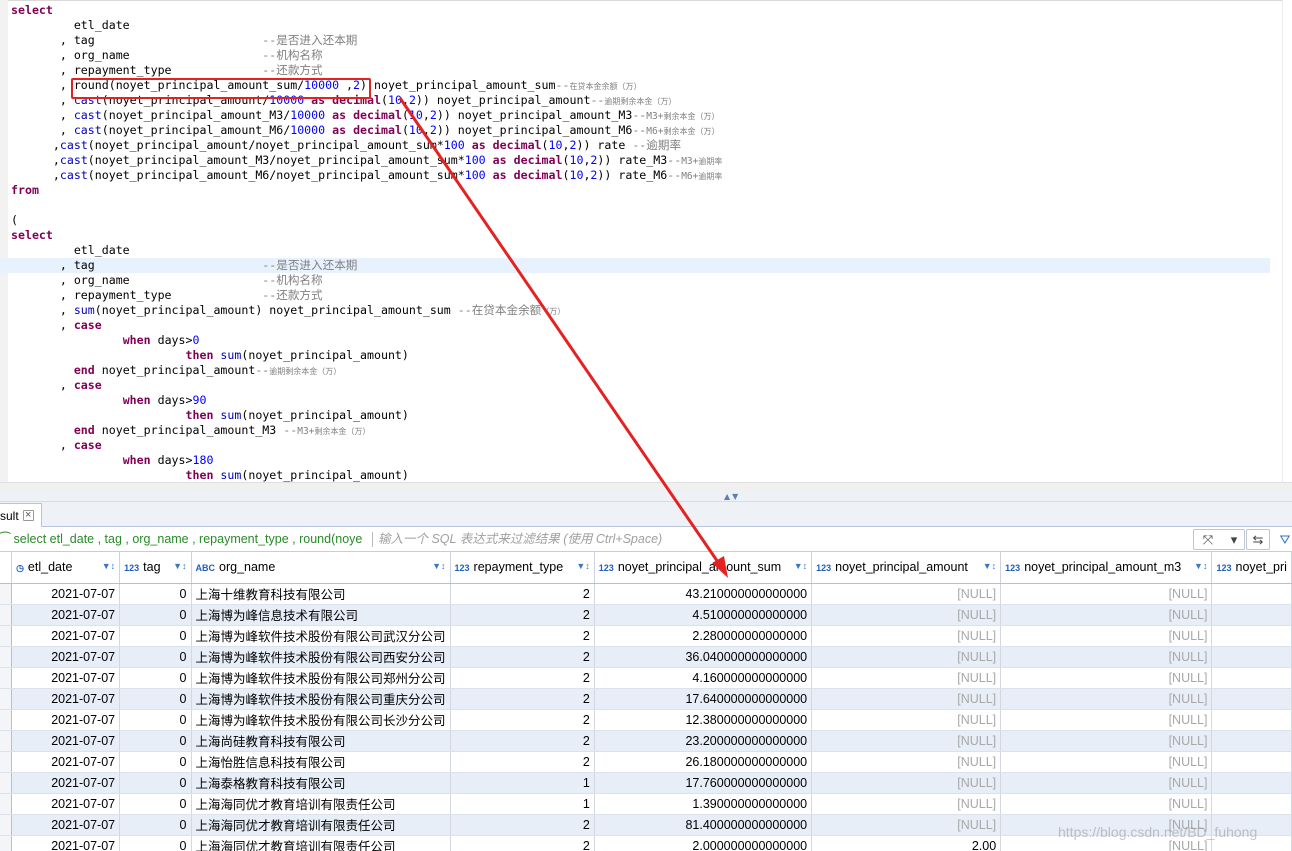  Describe the element at coordinates (321, 657) in the screenshot. I see `table-cell: 上海博为峰软件技术股份有限公司西安分公司` at that location.